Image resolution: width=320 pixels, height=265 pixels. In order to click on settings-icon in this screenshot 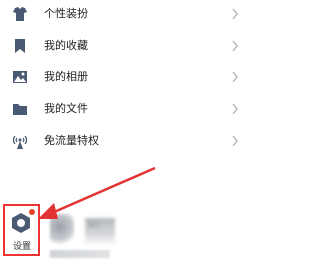, I will do `click(21, 223)`.